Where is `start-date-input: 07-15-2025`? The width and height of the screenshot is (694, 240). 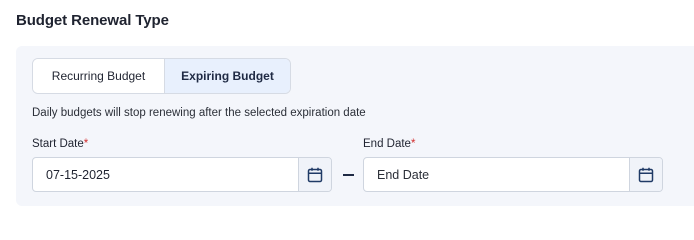
start-date-input: 07-15-2025 is located at coordinates (165, 174).